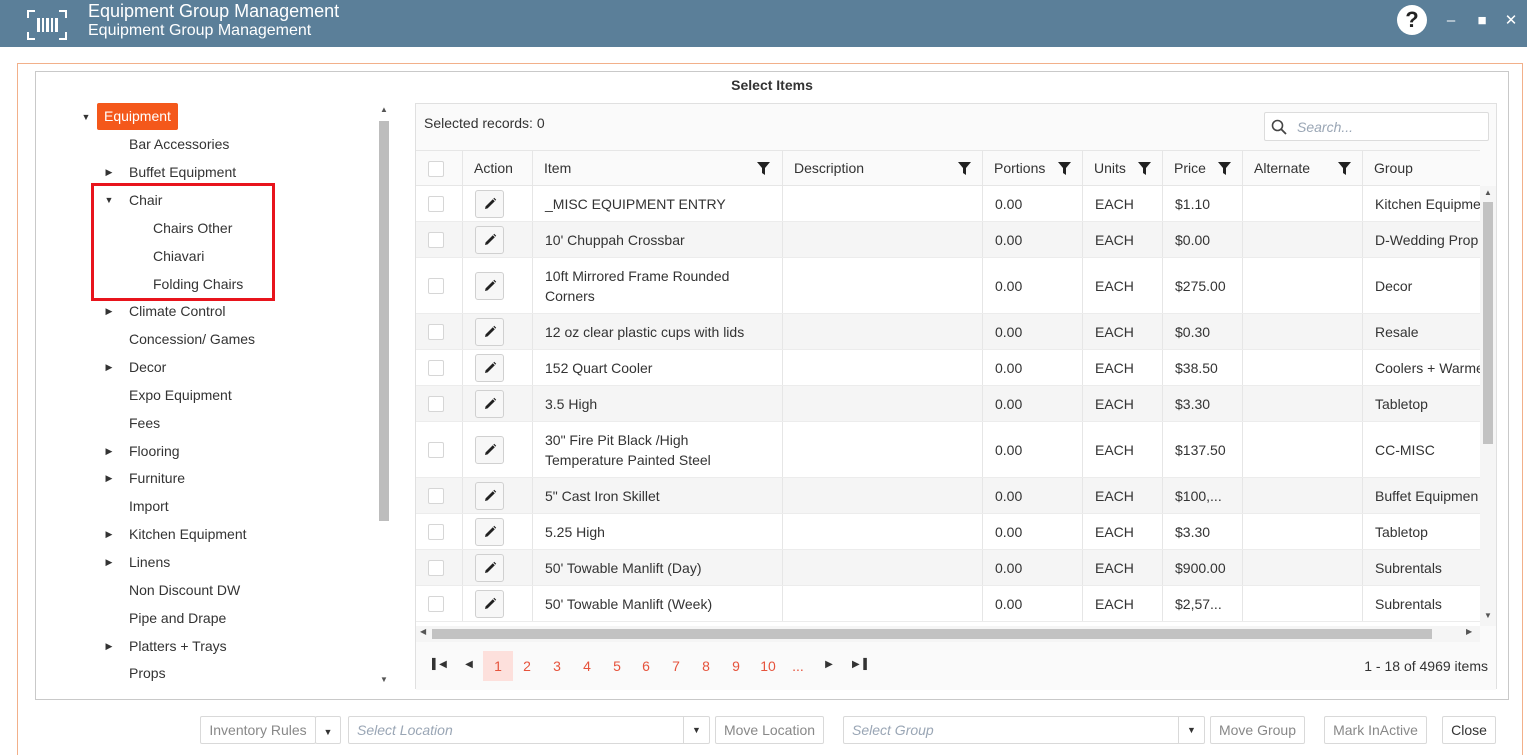  I want to click on page-number-4: 4, so click(587, 666).